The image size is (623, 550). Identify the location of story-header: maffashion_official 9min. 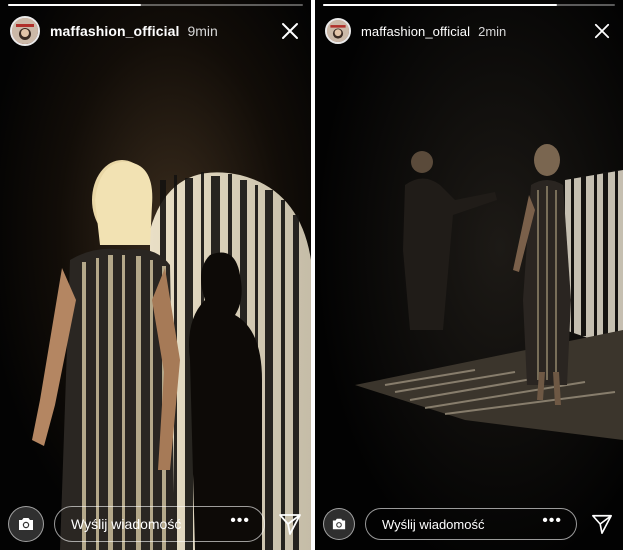
(155, 31).